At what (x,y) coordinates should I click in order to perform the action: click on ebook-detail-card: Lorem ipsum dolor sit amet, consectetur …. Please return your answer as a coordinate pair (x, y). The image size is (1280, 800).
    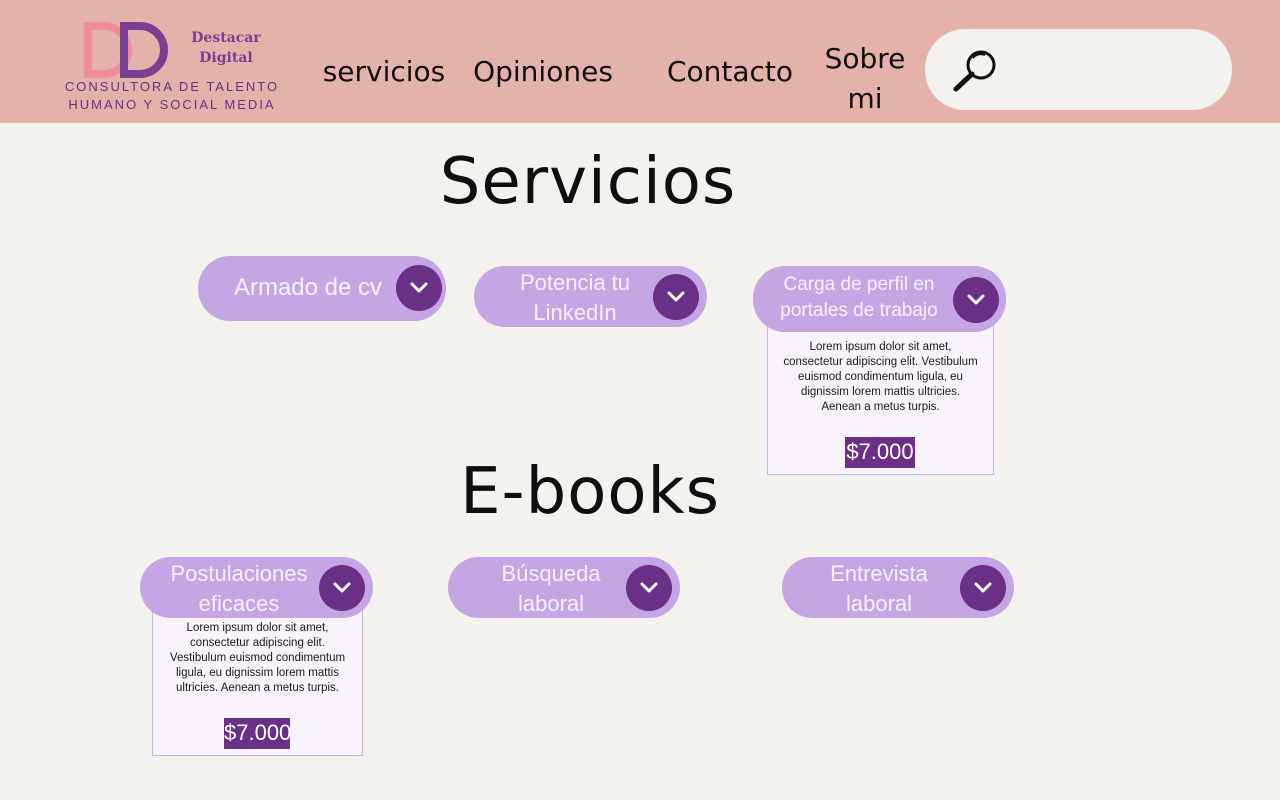
    Looking at the image, I should click on (257, 680).